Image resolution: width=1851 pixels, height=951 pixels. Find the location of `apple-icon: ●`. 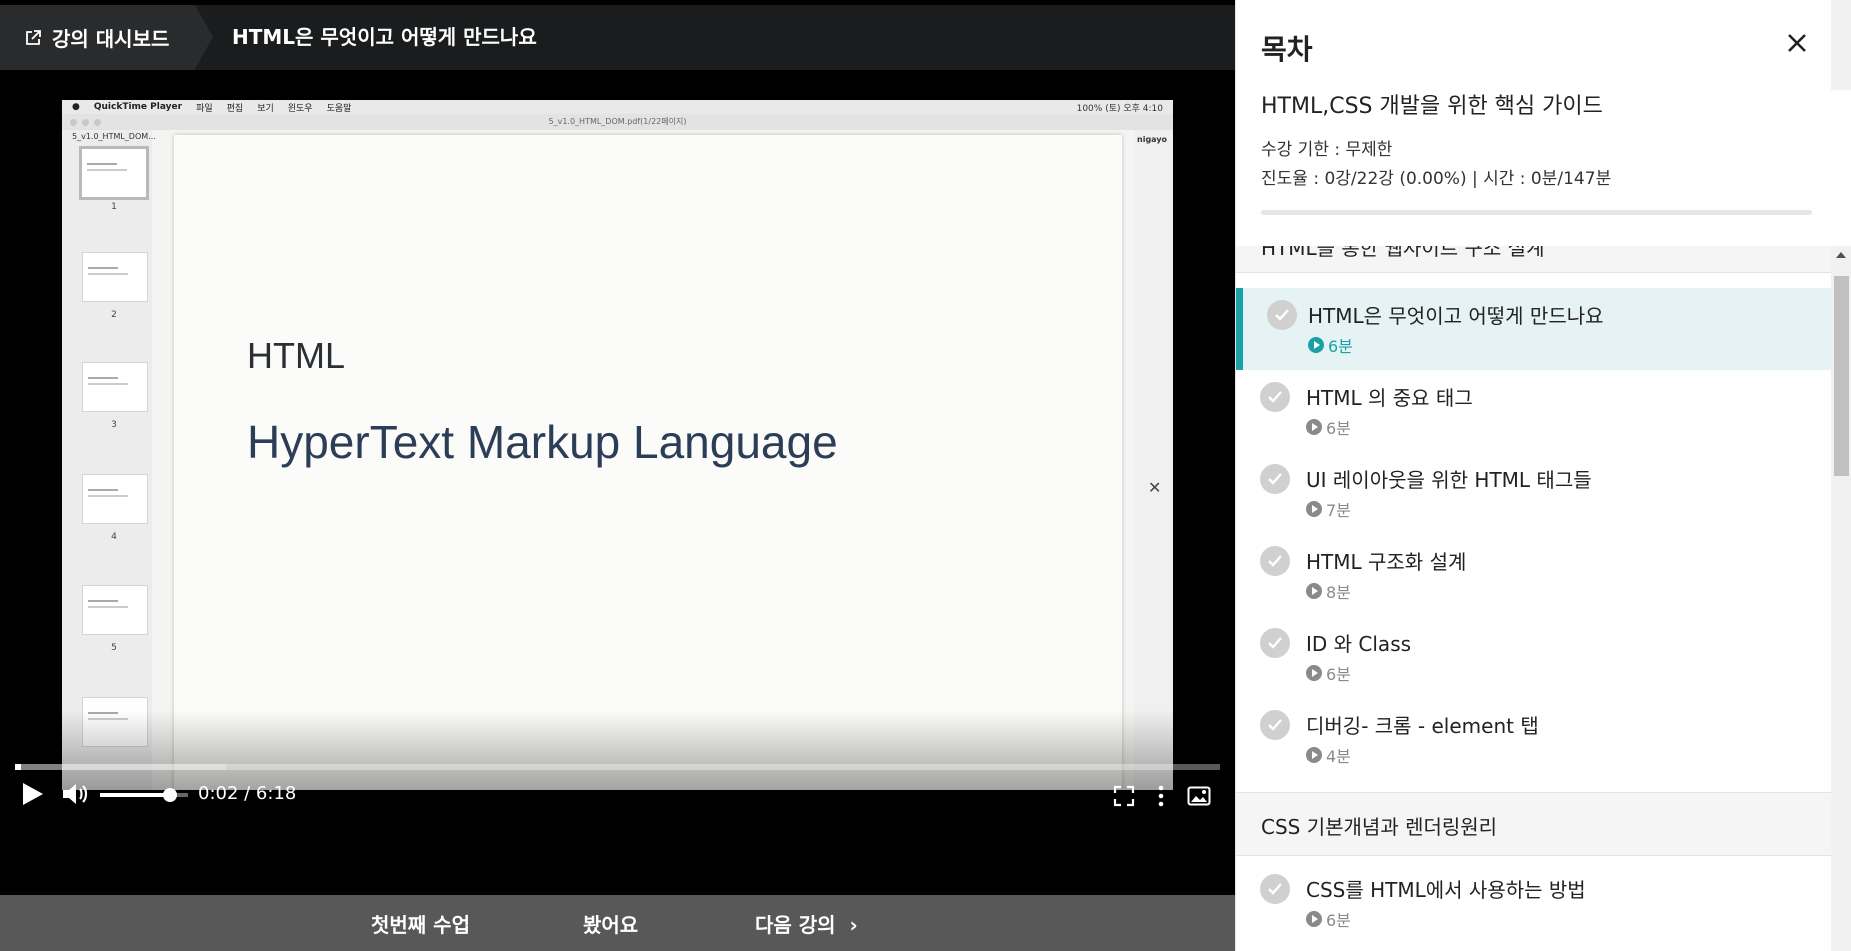

apple-icon: ● is located at coordinates (76, 107).